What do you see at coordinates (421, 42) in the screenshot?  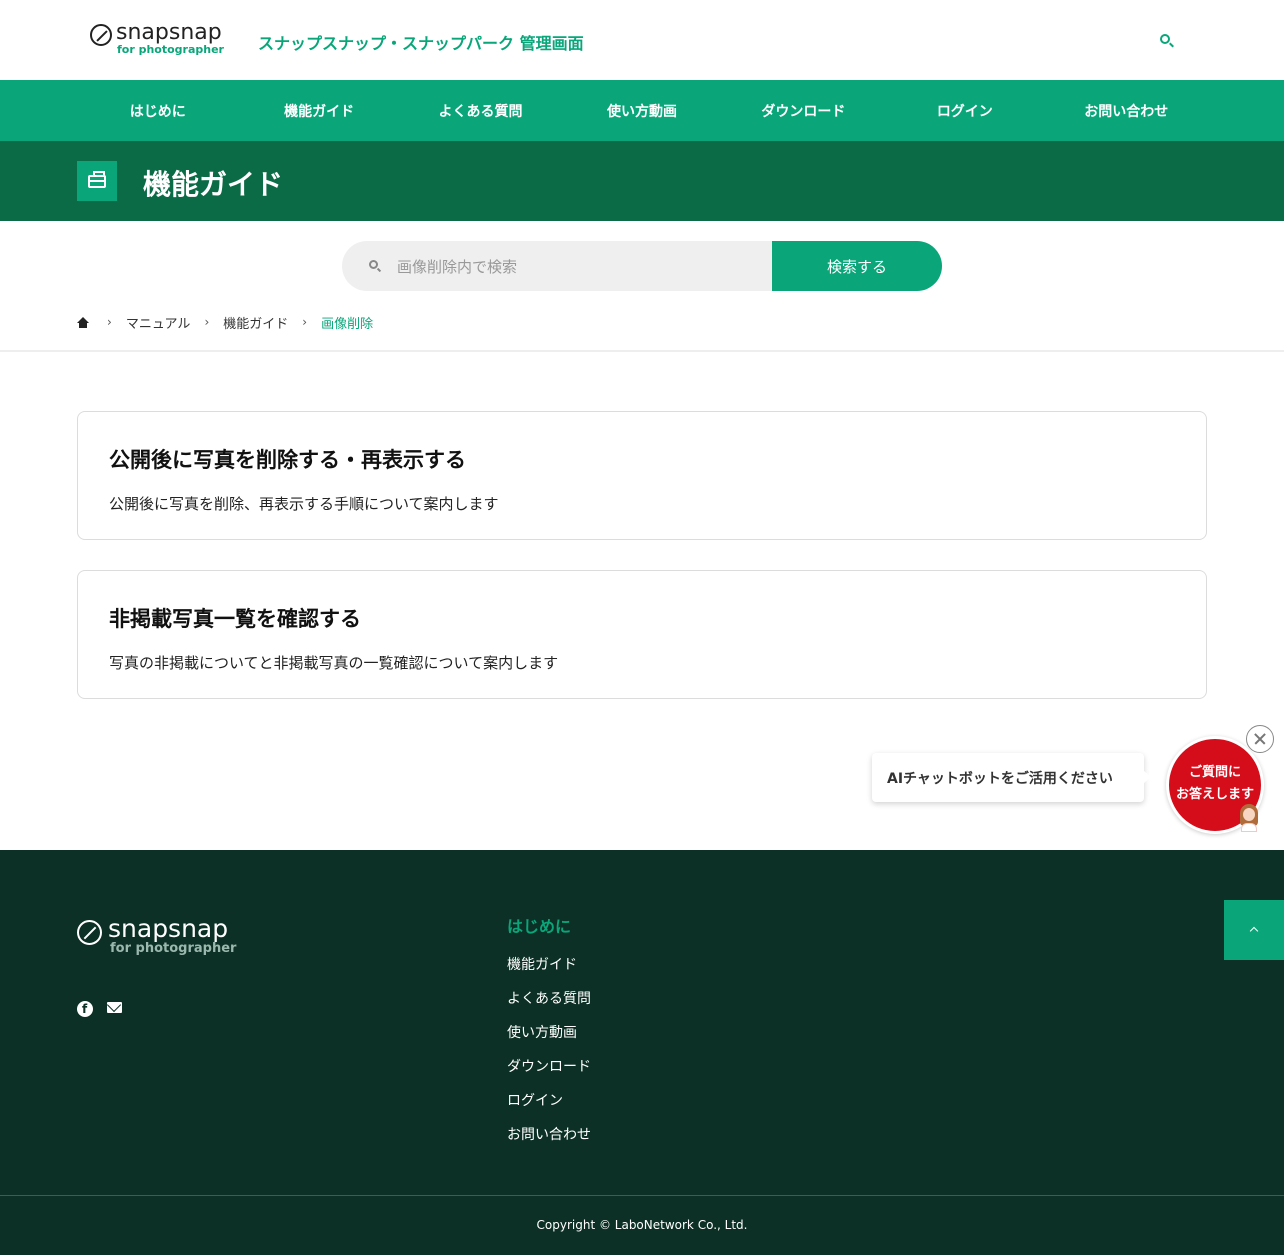 I see `site-title: スナップスナップ・スナップパーク 管理画面` at bounding box center [421, 42].